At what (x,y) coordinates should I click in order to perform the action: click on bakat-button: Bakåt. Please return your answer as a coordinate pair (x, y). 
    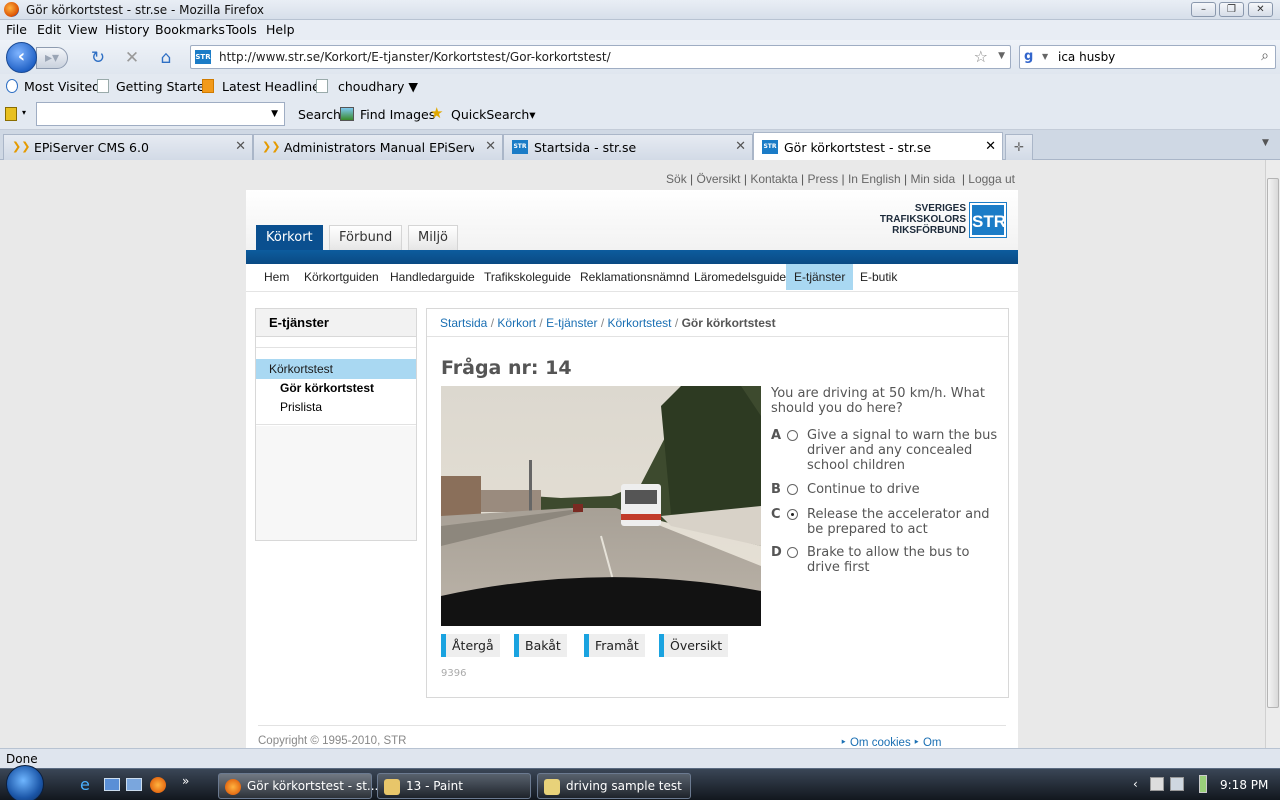
    Looking at the image, I should click on (540, 645).